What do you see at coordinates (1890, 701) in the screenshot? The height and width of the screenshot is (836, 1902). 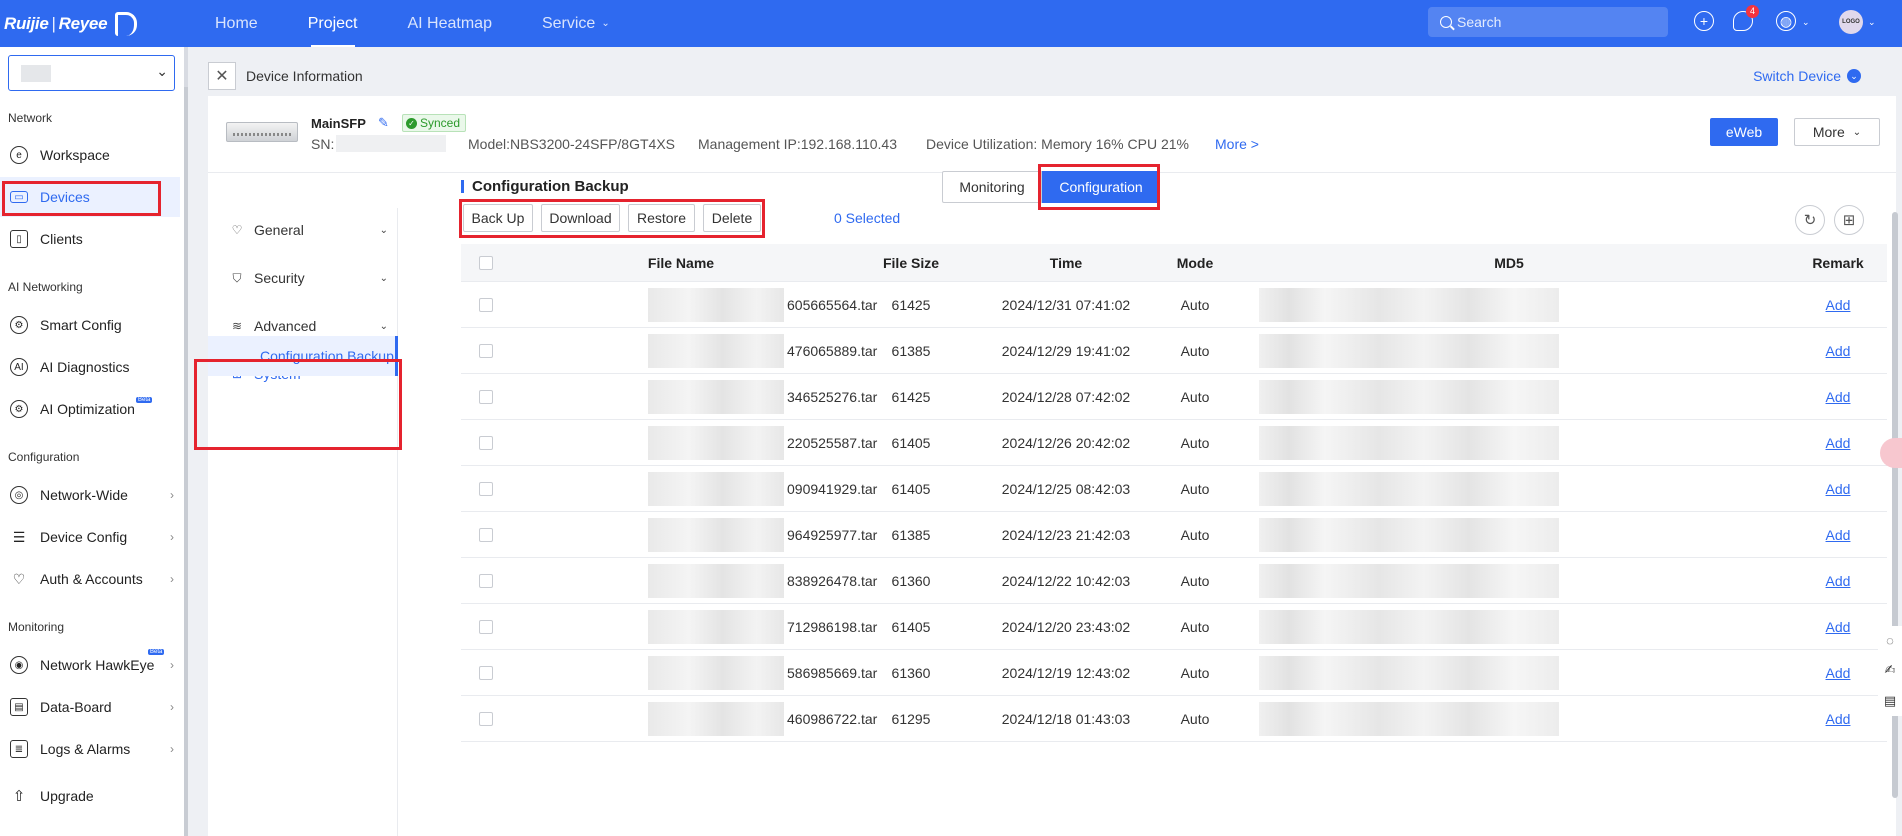 I see `clipboard-icon: ▤` at bounding box center [1890, 701].